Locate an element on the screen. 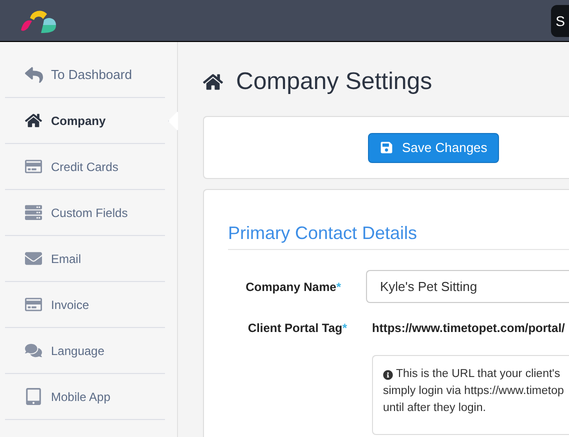 This screenshot has width=569, height=437. section-title: Primary Contact Details is located at coordinates (398, 235).